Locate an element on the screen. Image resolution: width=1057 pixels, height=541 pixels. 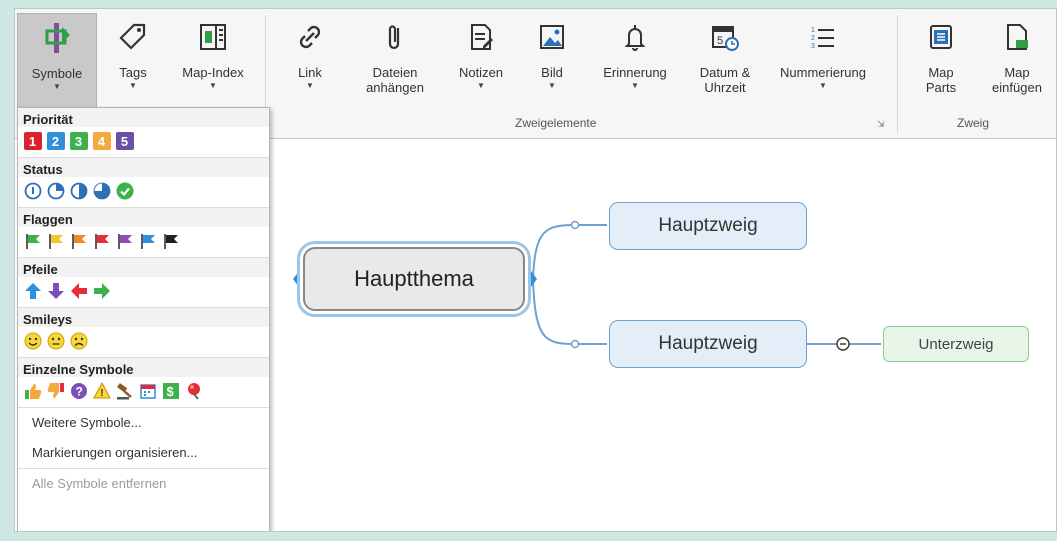
dollar-icon: $ is located at coordinates (170, 391).